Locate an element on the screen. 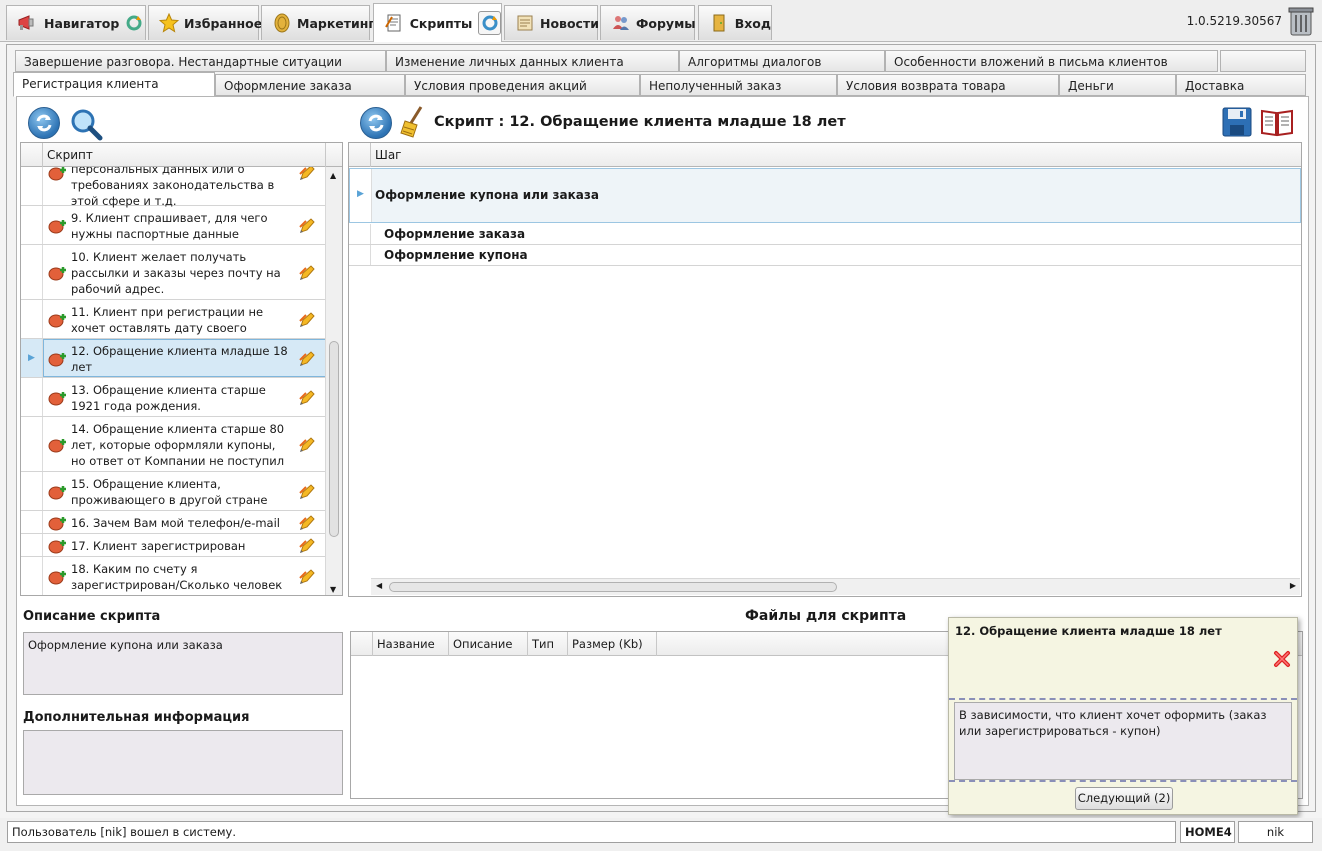  tab-scripts-label: Скрипты is located at coordinates (441, 23).